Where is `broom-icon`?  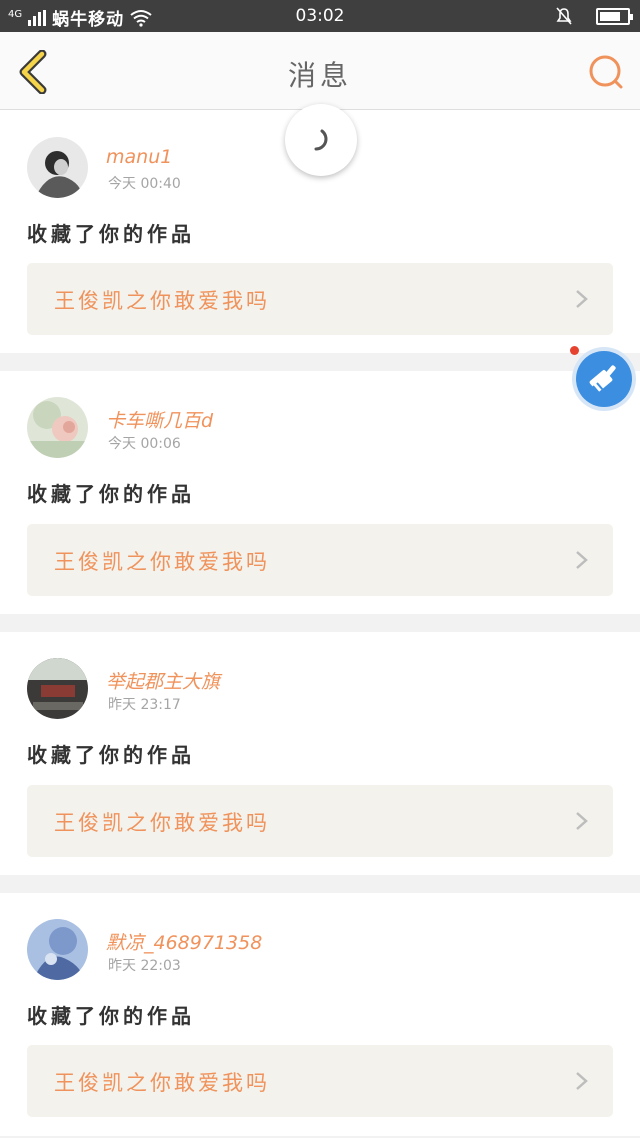
broom-icon is located at coordinates (604, 379).